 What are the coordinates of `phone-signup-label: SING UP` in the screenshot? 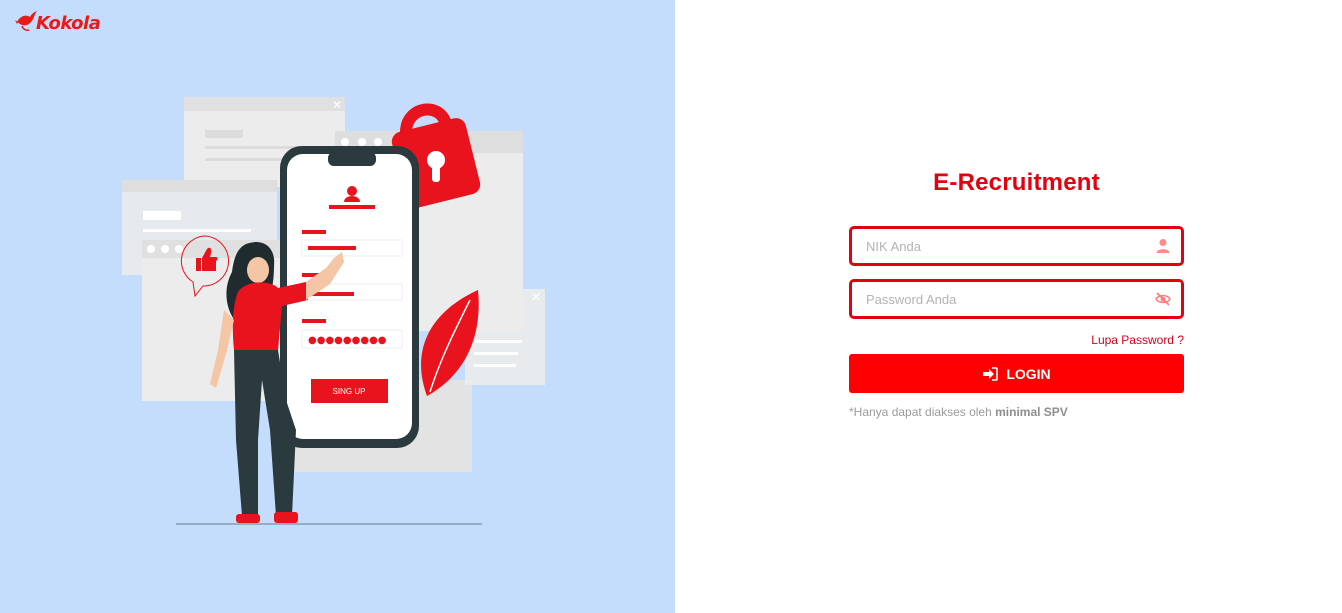 It's located at (349, 391).